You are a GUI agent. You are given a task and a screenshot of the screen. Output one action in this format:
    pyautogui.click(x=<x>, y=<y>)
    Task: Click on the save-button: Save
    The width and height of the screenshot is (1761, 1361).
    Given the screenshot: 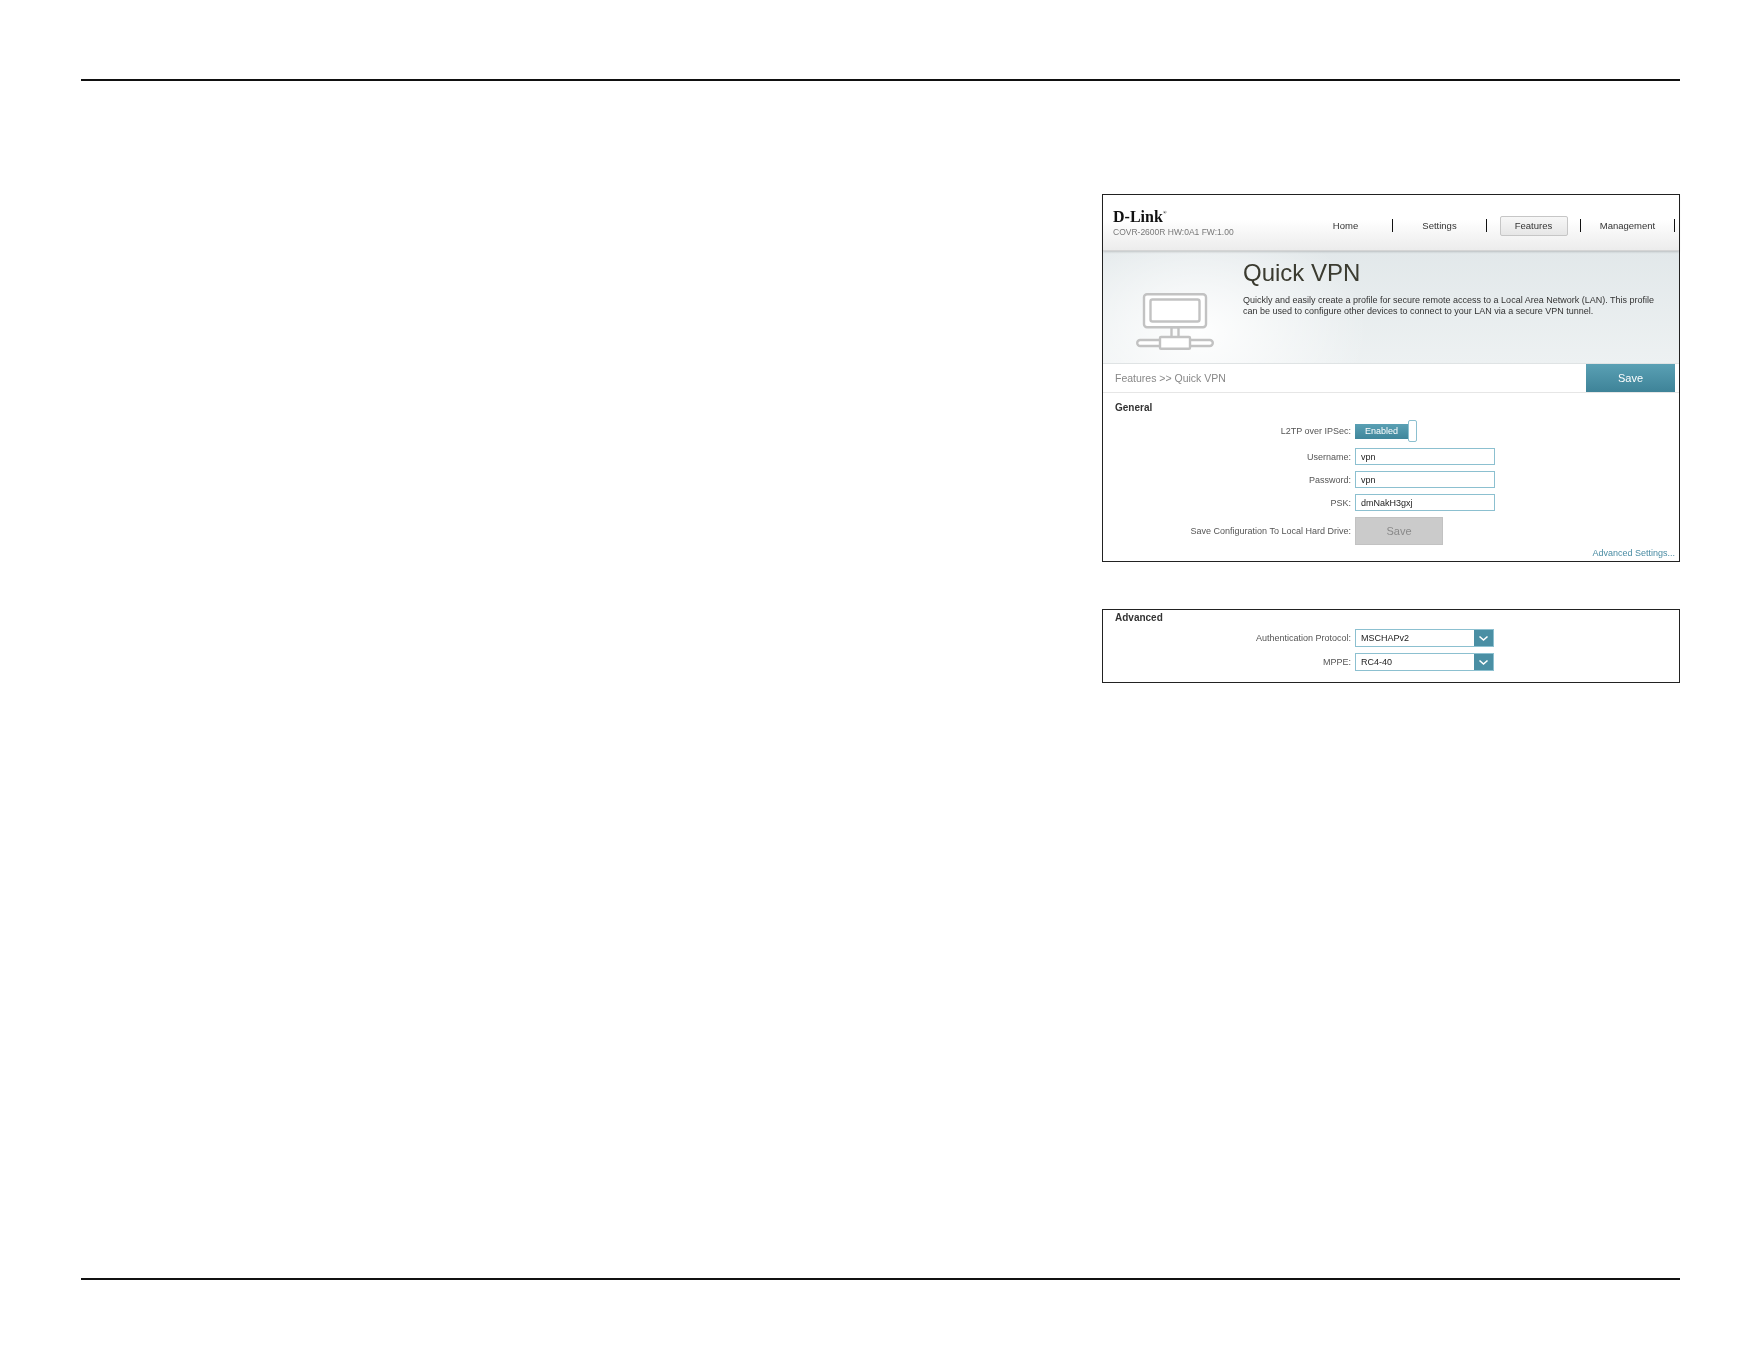 What is the action you would take?
    pyautogui.click(x=1630, y=378)
    